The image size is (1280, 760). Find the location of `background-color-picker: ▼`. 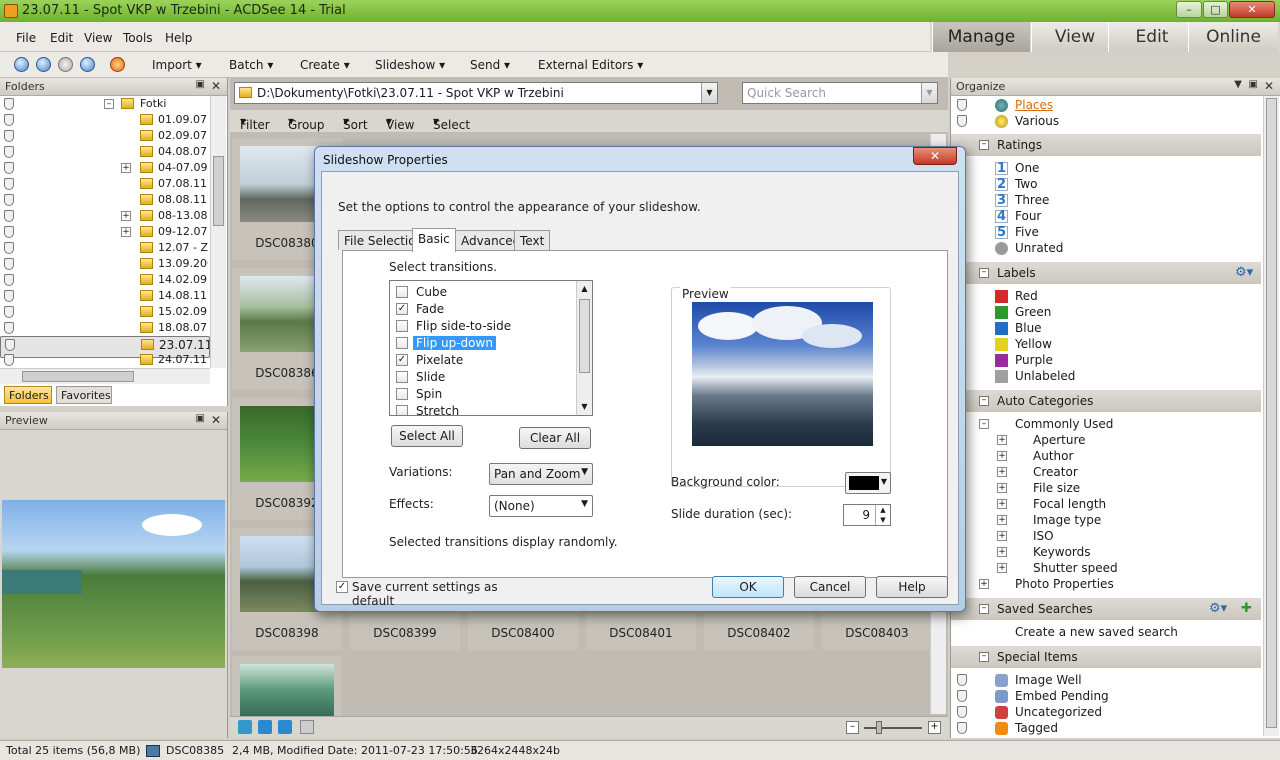

background-color-picker: ▼ is located at coordinates (868, 483).